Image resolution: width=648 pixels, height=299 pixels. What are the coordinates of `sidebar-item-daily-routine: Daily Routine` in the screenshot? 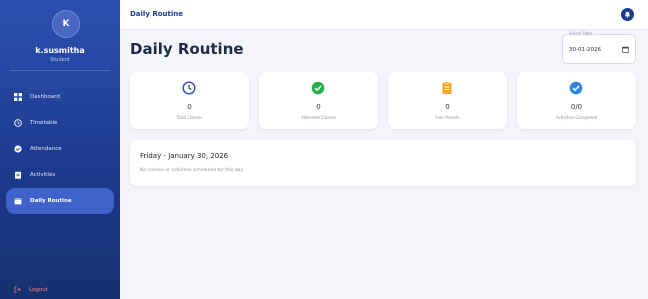 It's located at (60, 201).